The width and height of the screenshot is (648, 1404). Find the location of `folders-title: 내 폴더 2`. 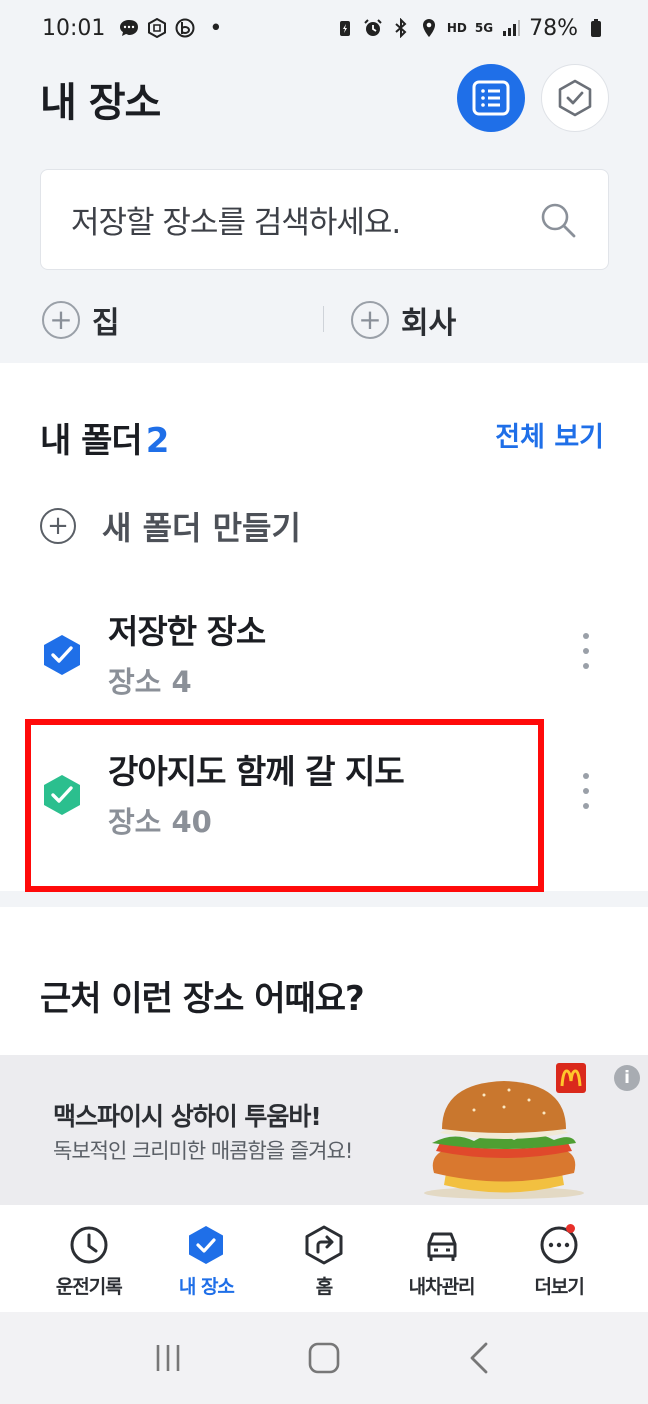

folders-title: 내 폴더 2 is located at coordinates (105, 437).